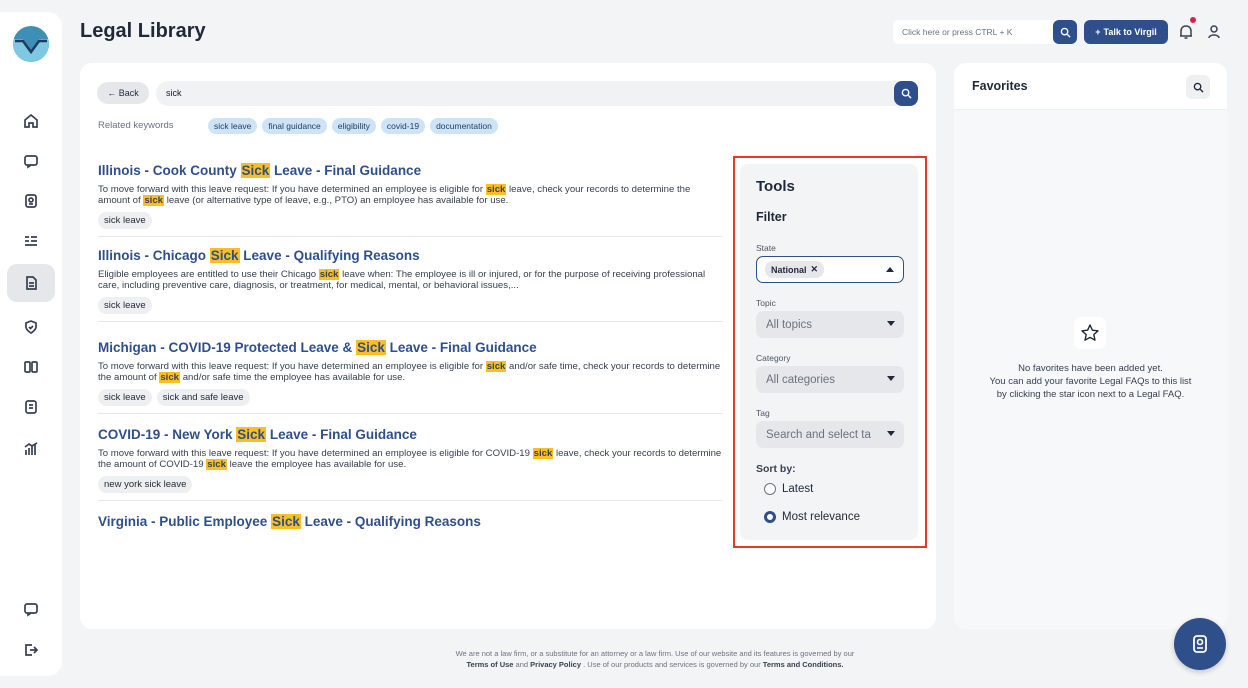 The width and height of the screenshot is (1248, 688). Describe the element at coordinates (555, 664) in the screenshot. I see `privacy-policy-link: Privacy Policy` at that location.